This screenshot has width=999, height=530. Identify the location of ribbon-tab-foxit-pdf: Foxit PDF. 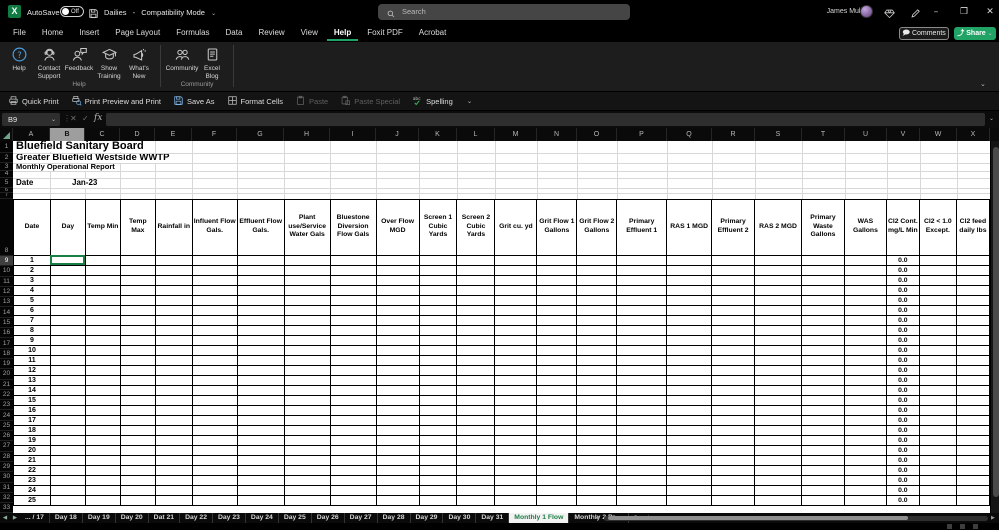
(385, 33).